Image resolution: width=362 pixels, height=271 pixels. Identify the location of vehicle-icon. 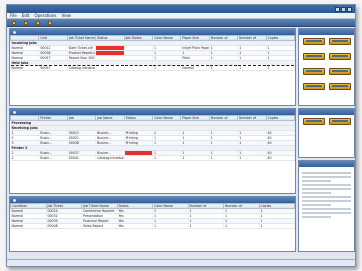
(26, 22).